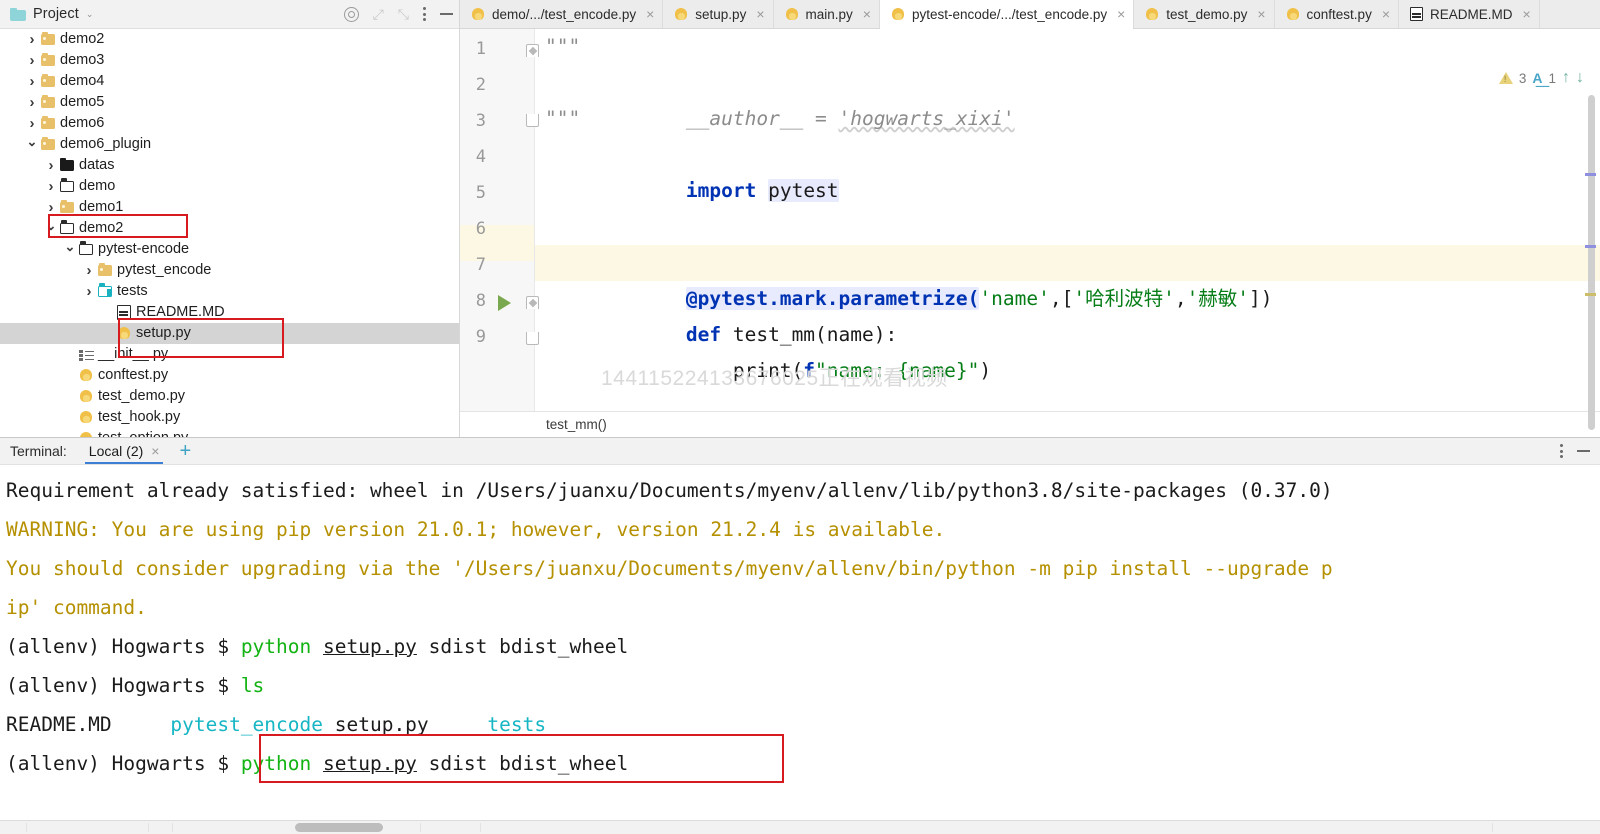 Image resolution: width=1600 pixels, height=834 pixels. What do you see at coordinates (229, 207) in the screenshot?
I see `tree-item-demo1: demo1` at bounding box center [229, 207].